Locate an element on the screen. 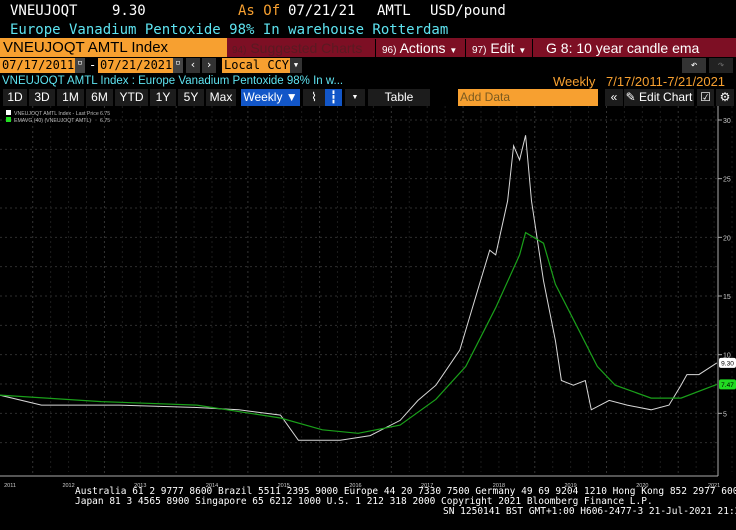 This screenshot has width=736, height=530. last-price: 9.30 is located at coordinates (129, 11).